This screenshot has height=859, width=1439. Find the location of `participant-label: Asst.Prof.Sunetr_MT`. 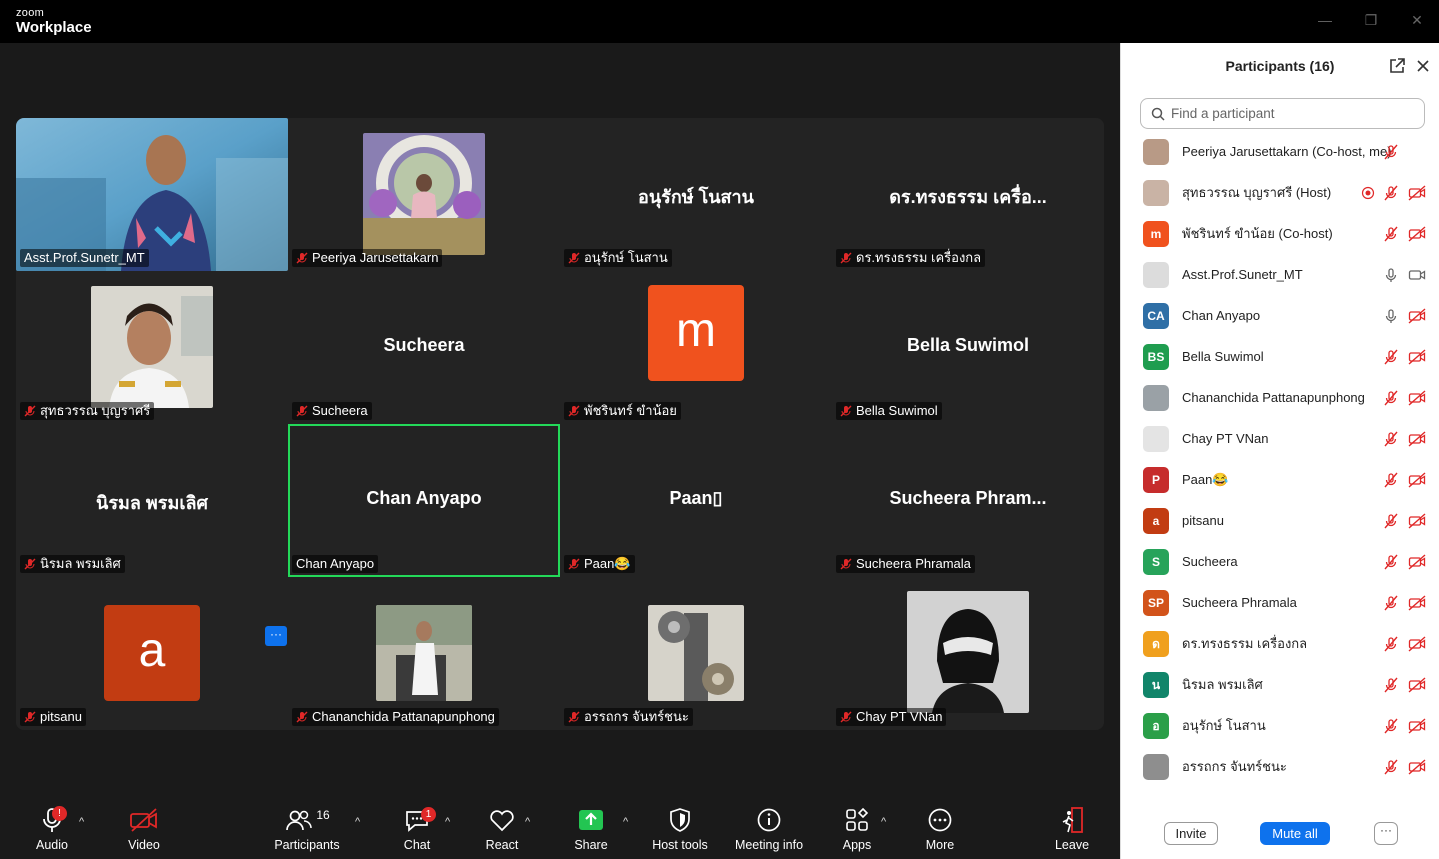

participant-label: Asst.Prof.Sunetr_MT is located at coordinates (84, 258).